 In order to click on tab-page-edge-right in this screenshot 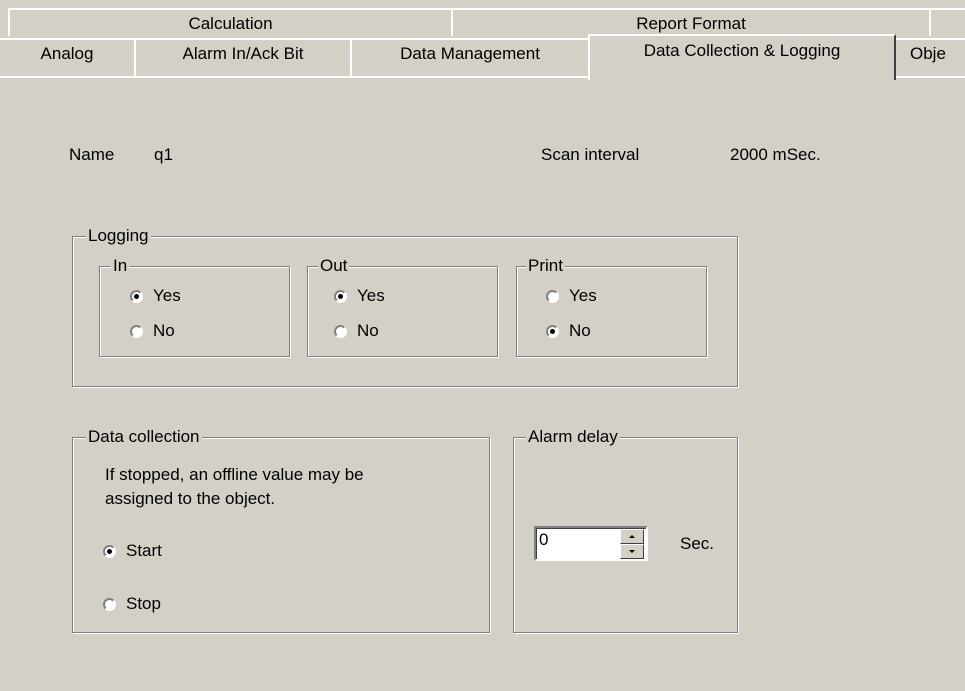, I will do `click(930, 77)`.